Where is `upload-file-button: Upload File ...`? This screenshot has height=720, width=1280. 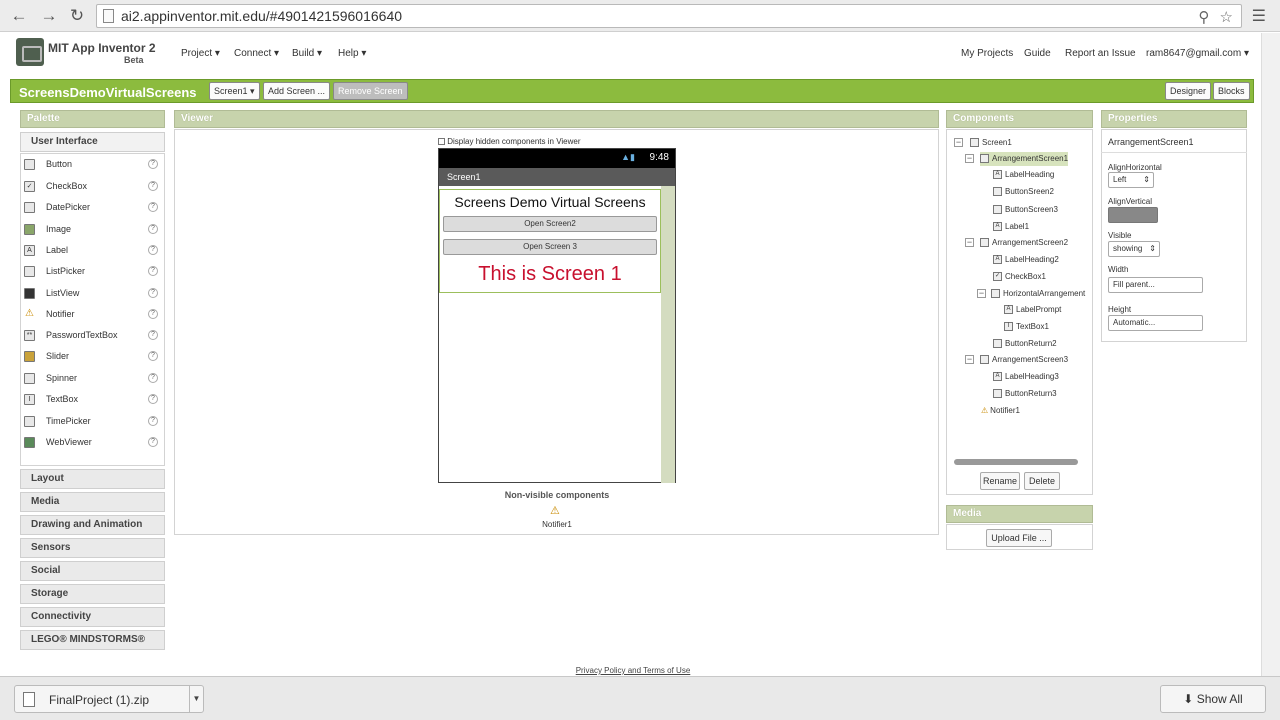
upload-file-button: Upload File ... is located at coordinates (1019, 538).